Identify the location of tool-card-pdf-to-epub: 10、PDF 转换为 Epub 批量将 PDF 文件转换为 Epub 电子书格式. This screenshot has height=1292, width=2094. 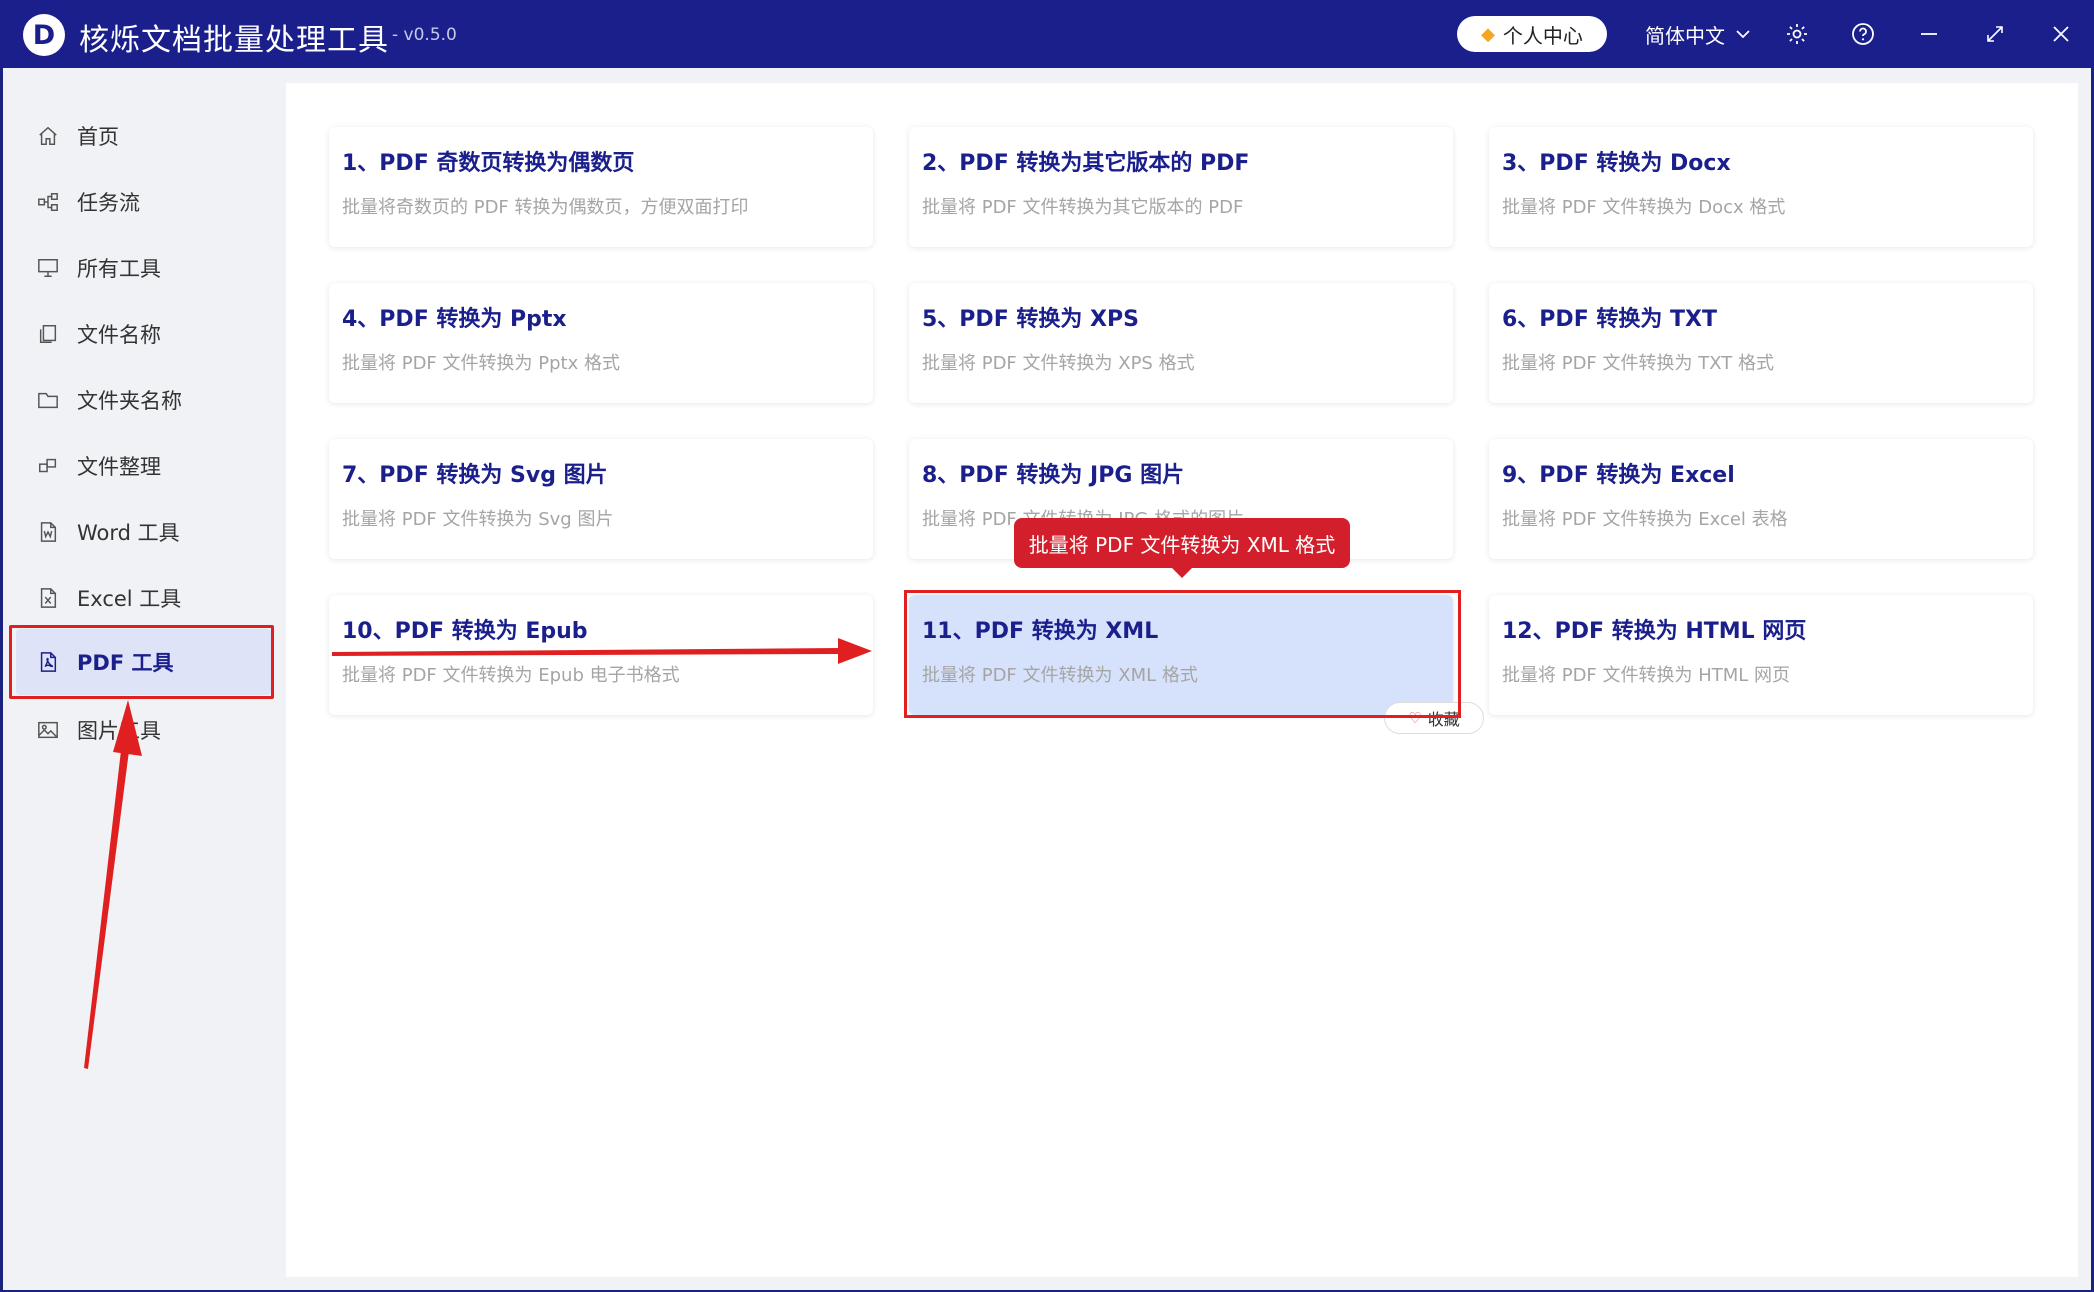
(601, 655).